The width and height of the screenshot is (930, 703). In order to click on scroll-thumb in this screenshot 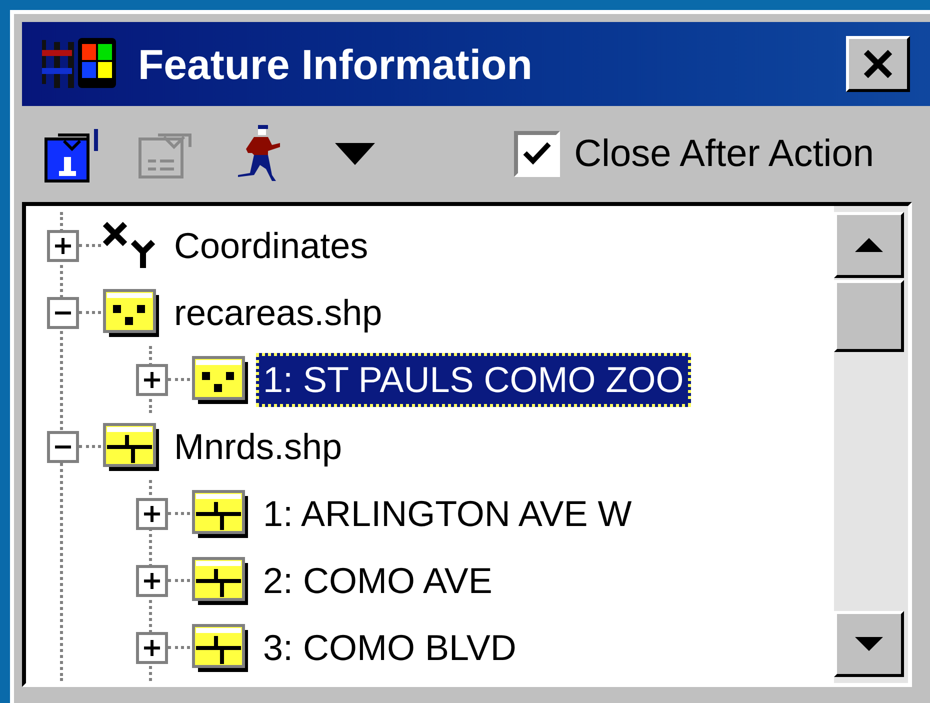, I will do `click(869, 316)`.